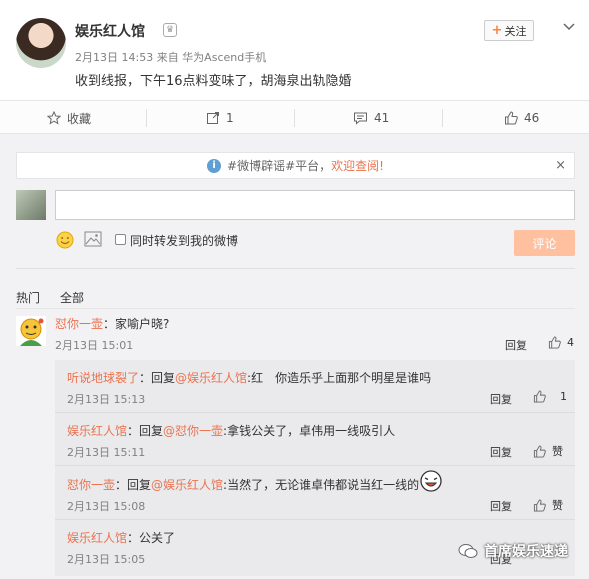 The height and width of the screenshot is (579, 589). What do you see at coordinates (213, 118) in the screenshot?
I see `repost-icon` at bounding box center [213, 118].